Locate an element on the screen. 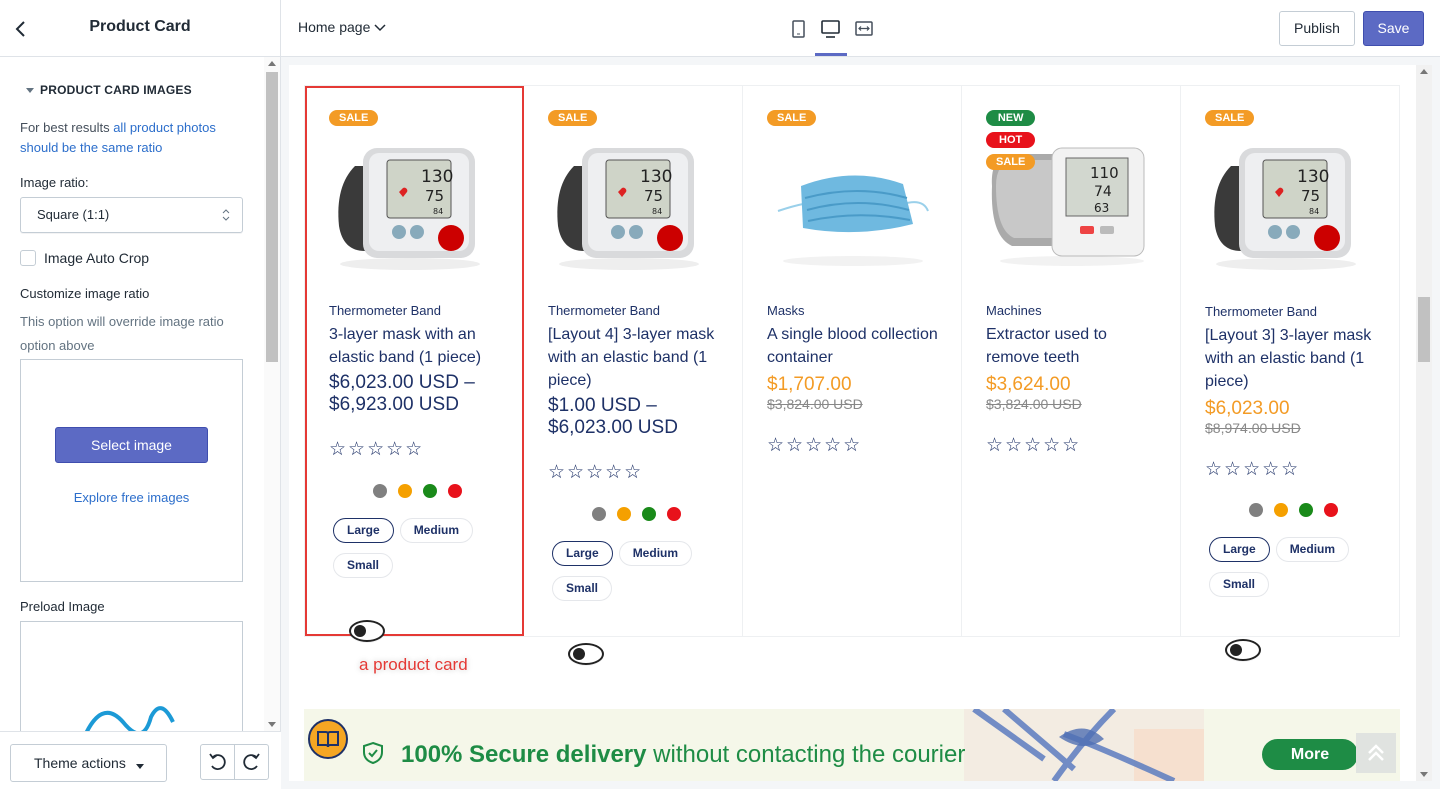 This screenshot has width=1440, height=789. rating-stars: ☆☆☆☆☆ is located at coordinates (1034, 445).